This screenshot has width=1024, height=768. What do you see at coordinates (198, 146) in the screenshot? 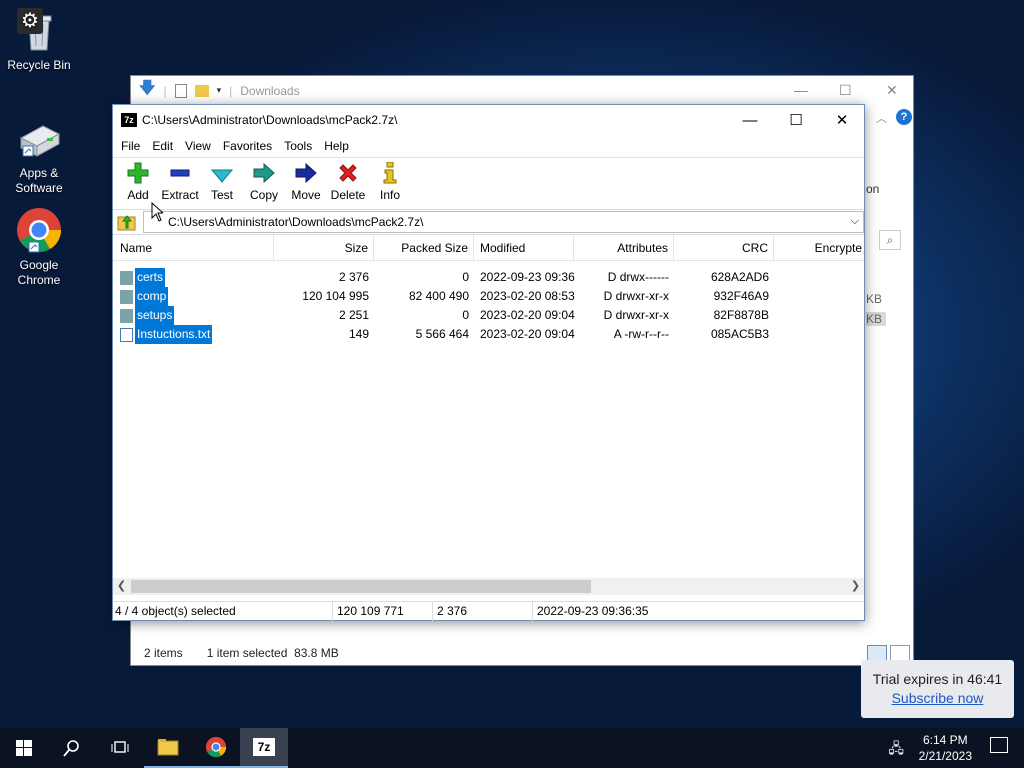
I see `menu-view: View` at bounding box center [198, 146].